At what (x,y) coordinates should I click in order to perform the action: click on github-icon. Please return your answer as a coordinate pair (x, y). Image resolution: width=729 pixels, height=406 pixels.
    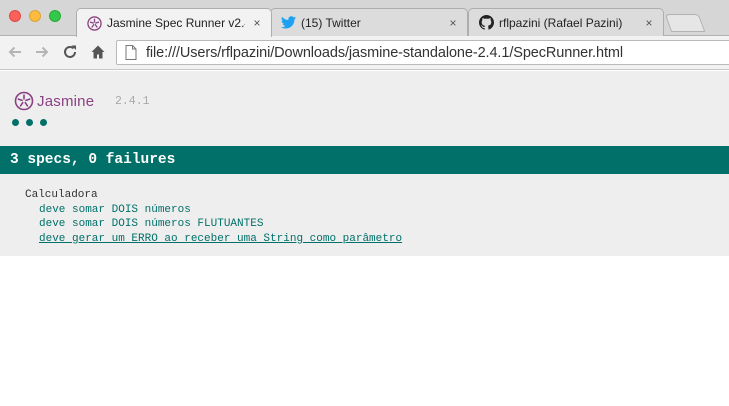
    Looking at the image, I should click on (486, 22).